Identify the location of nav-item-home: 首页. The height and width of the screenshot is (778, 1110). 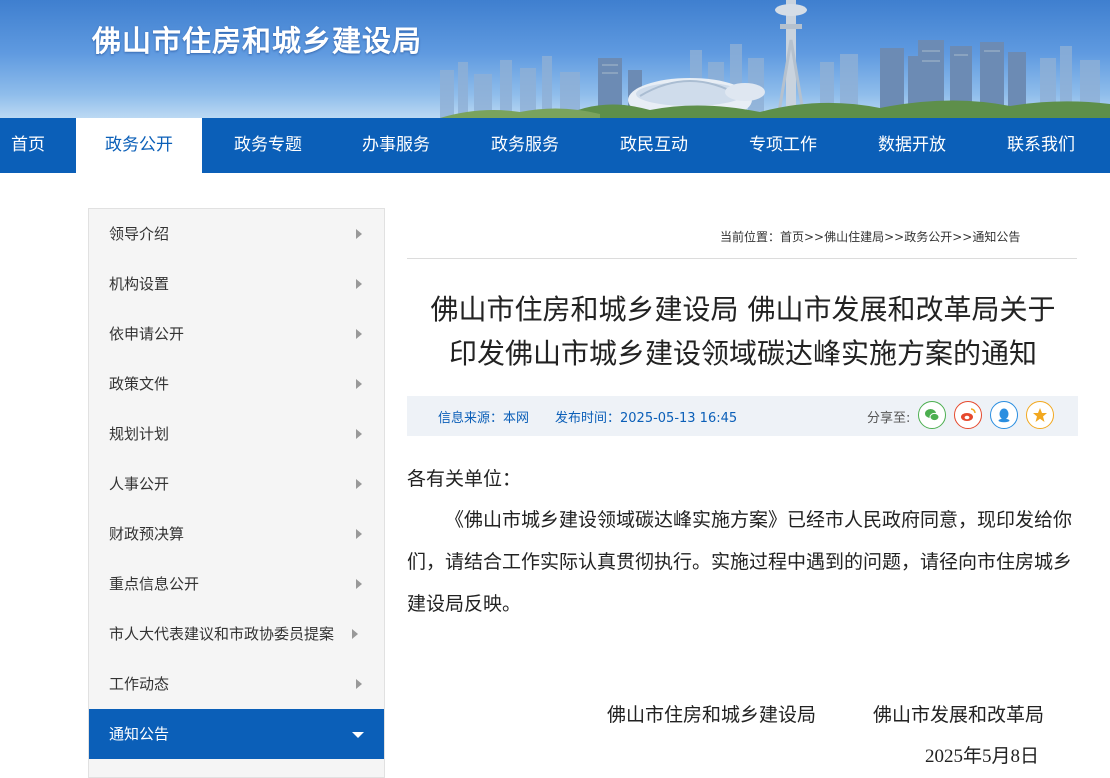
(28, 145).